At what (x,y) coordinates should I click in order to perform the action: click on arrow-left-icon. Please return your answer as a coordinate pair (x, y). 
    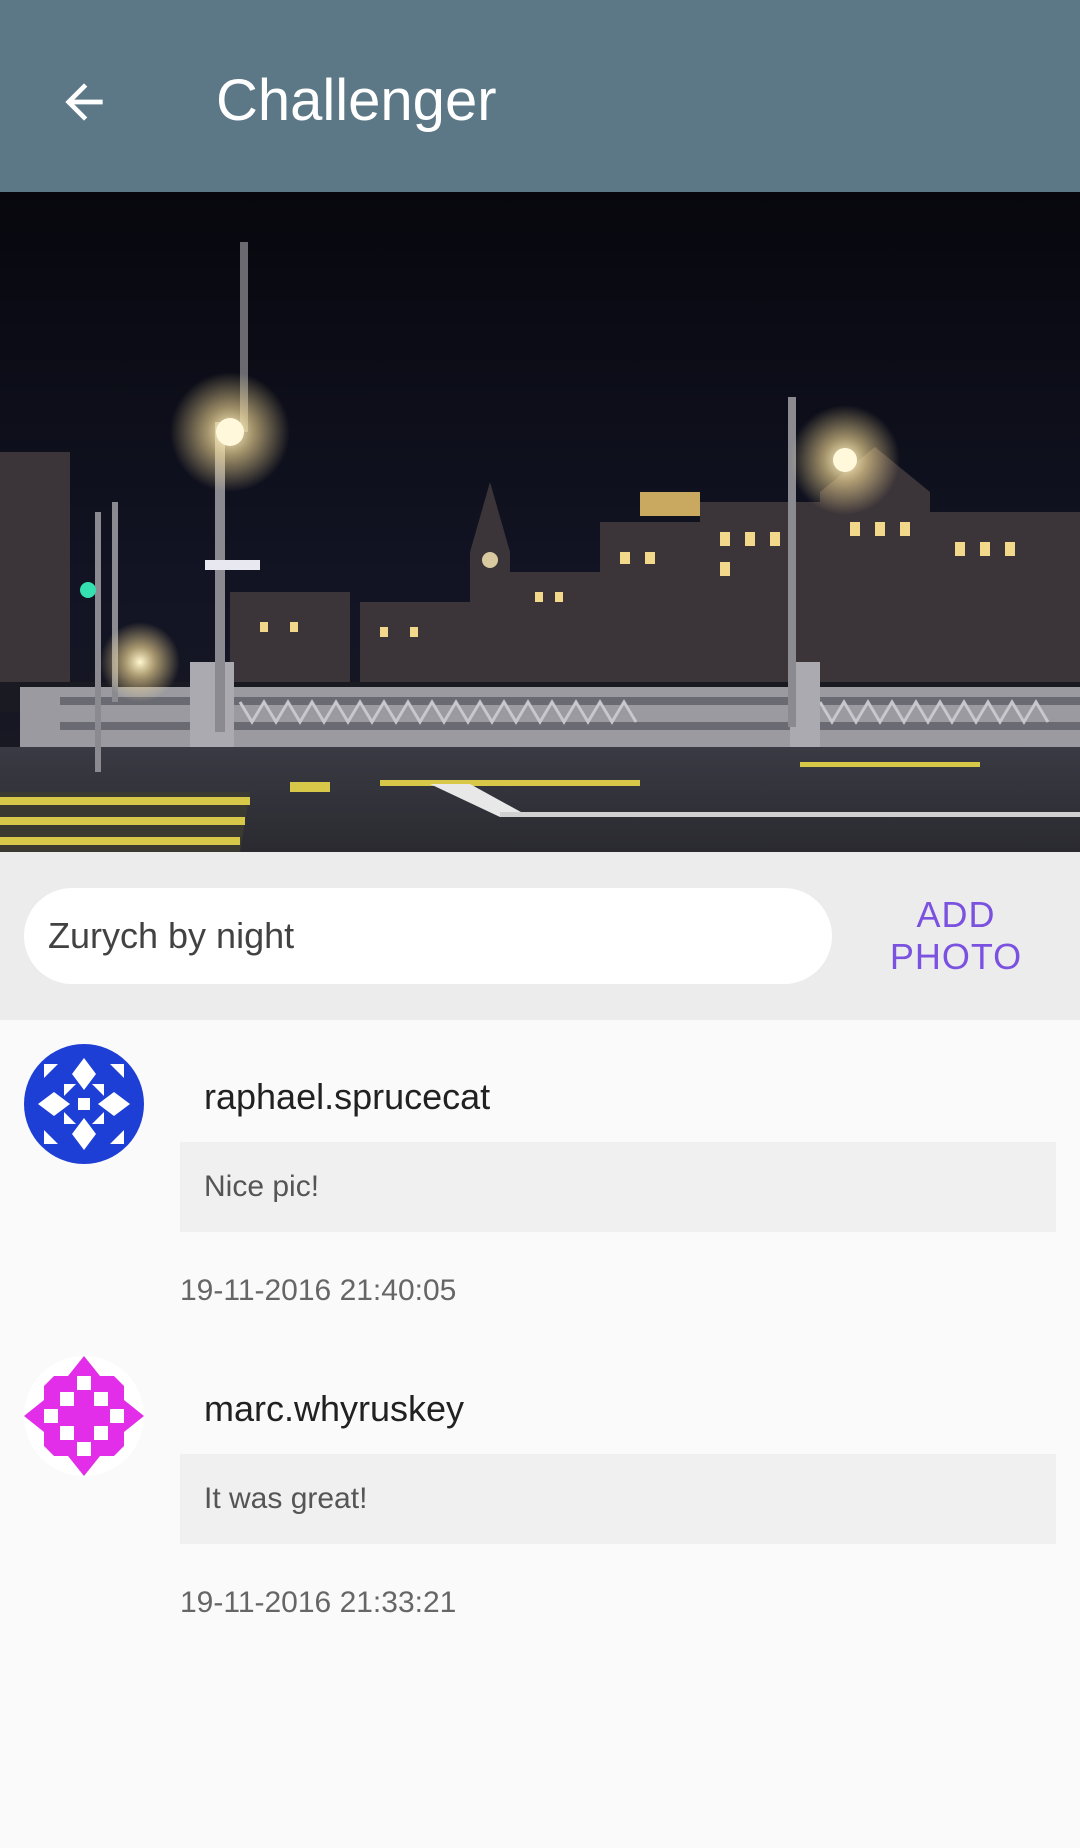
    Looking at the image, I should click on (84, 102).